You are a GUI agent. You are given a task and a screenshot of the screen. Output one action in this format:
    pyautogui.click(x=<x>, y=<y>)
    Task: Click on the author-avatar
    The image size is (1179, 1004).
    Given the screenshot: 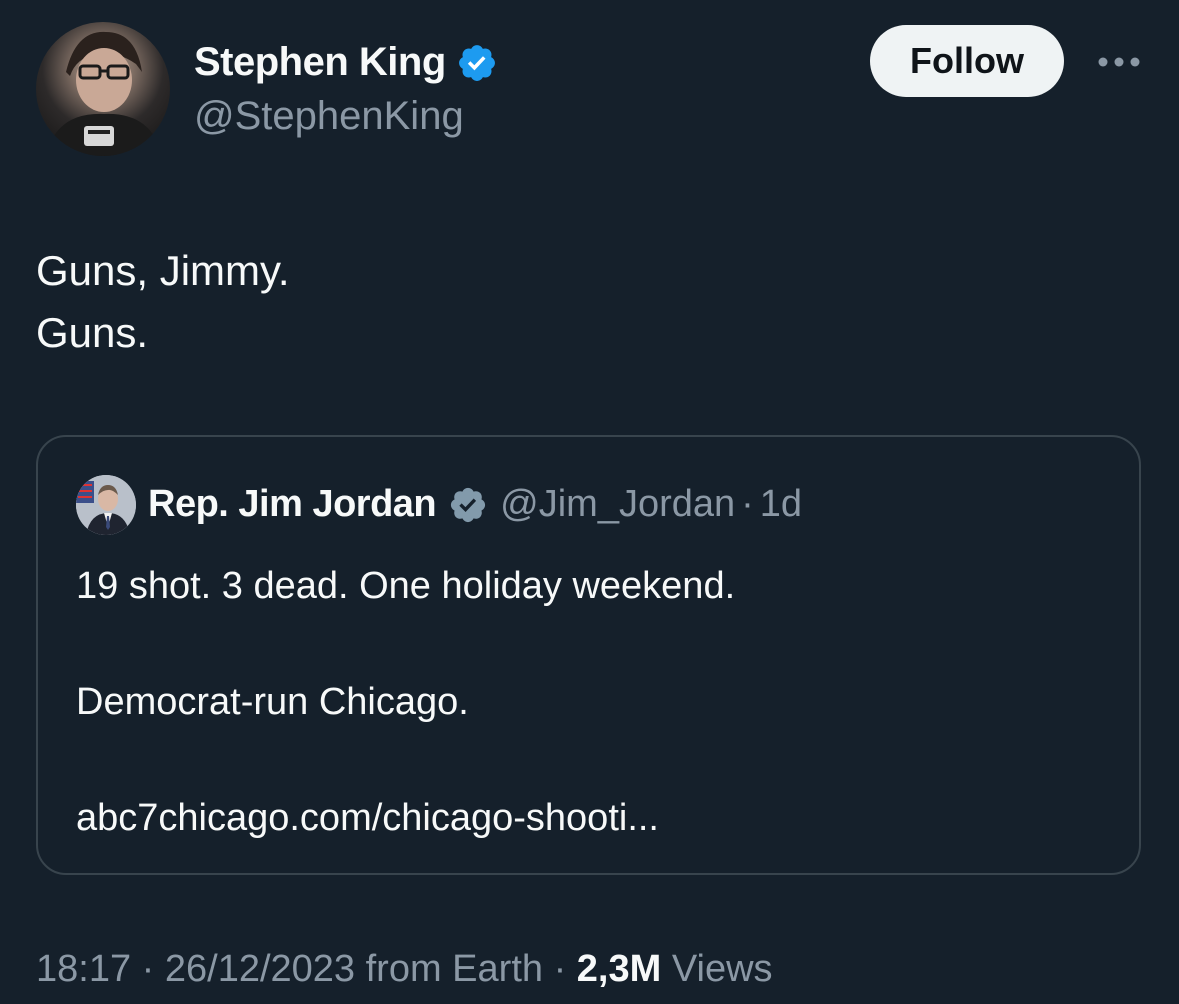 What is the action you would take?
    pyautogui.click(x=103, y=89)
    